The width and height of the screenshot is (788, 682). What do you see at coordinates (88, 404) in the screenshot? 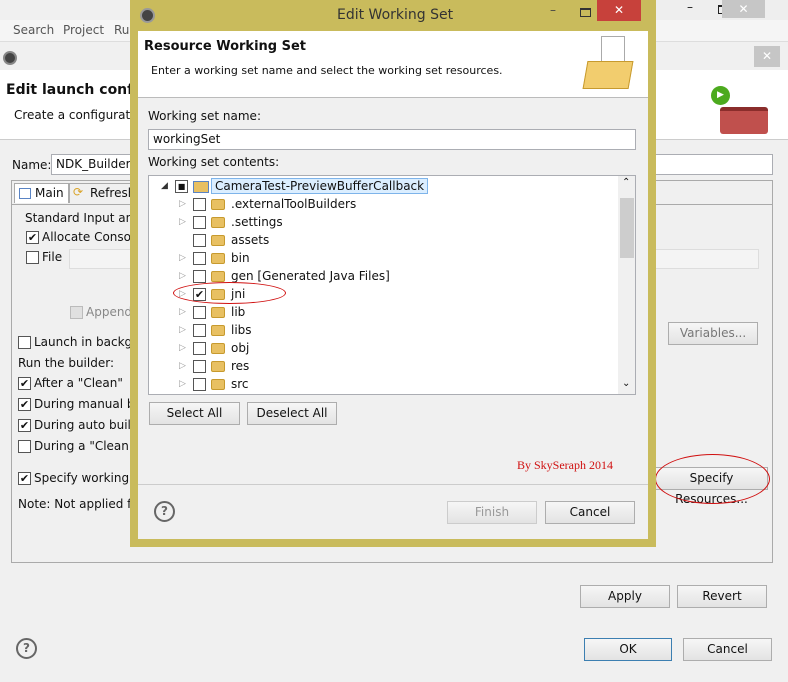
I see `manual-build-label: During manual bu` at bounding box center [88, 404].